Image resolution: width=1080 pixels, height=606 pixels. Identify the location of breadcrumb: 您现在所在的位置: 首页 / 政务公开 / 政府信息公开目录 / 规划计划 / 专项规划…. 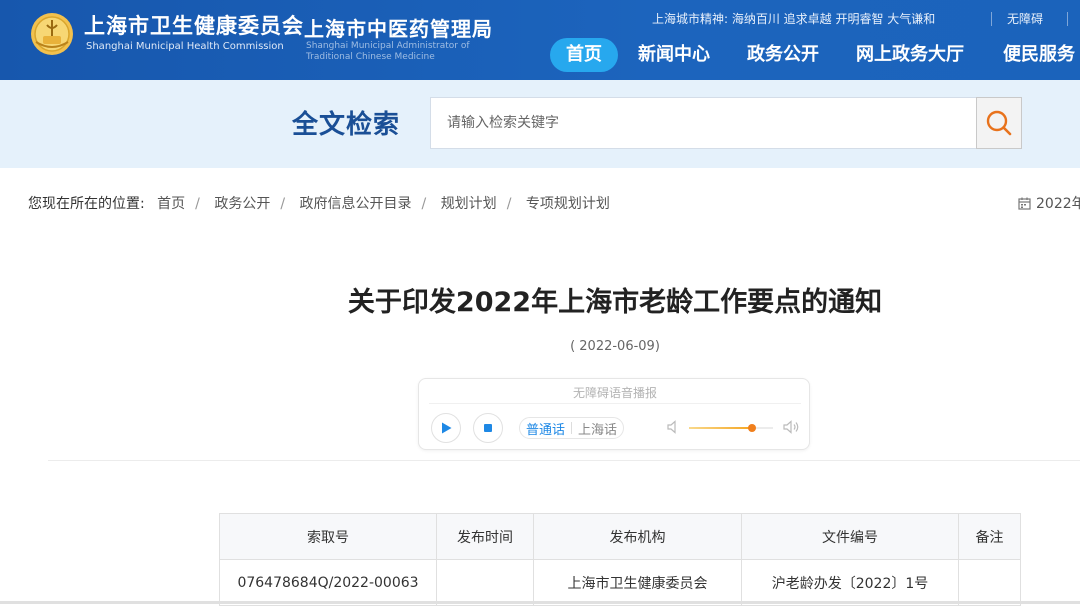
(319, 203).